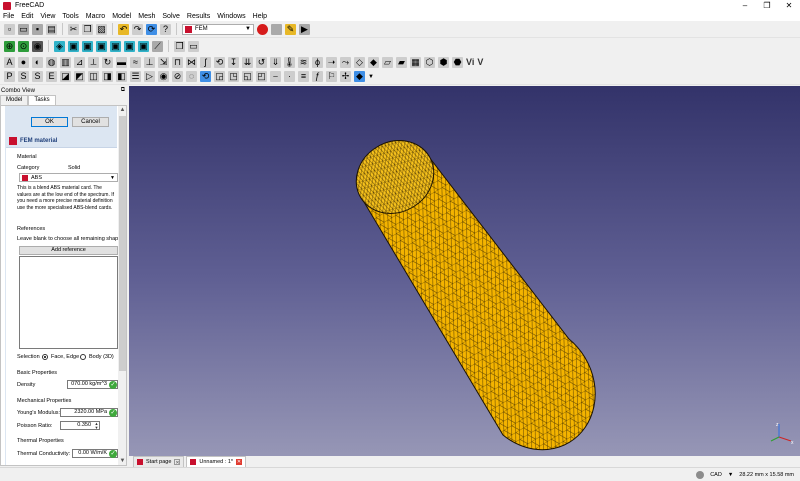 This screenshot has width=800, height=481. I want to click on scrollbar-thumb, so click(122, 243).